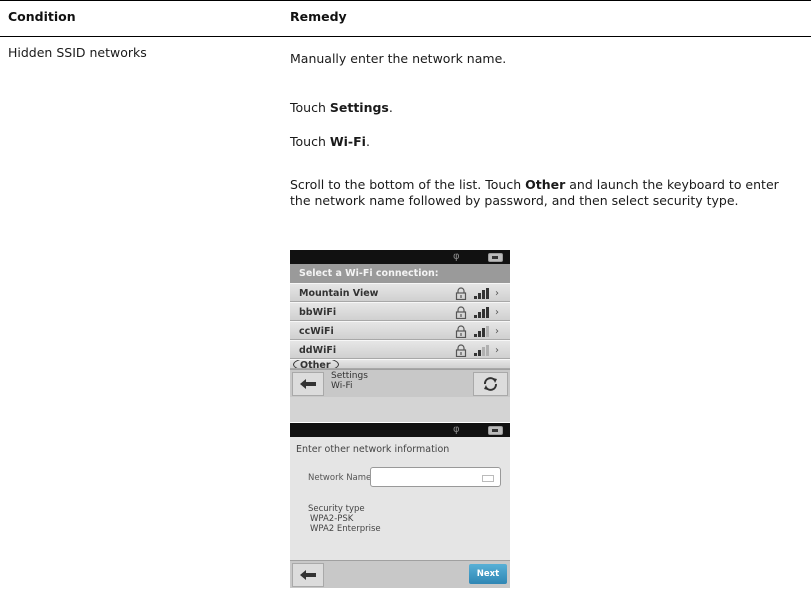 This screenshot has width=811, height=593. What do you see at coordinates (359, 107) in the screenshot?
I see `settings-bold: Settings` at bounding box center [359, 107].